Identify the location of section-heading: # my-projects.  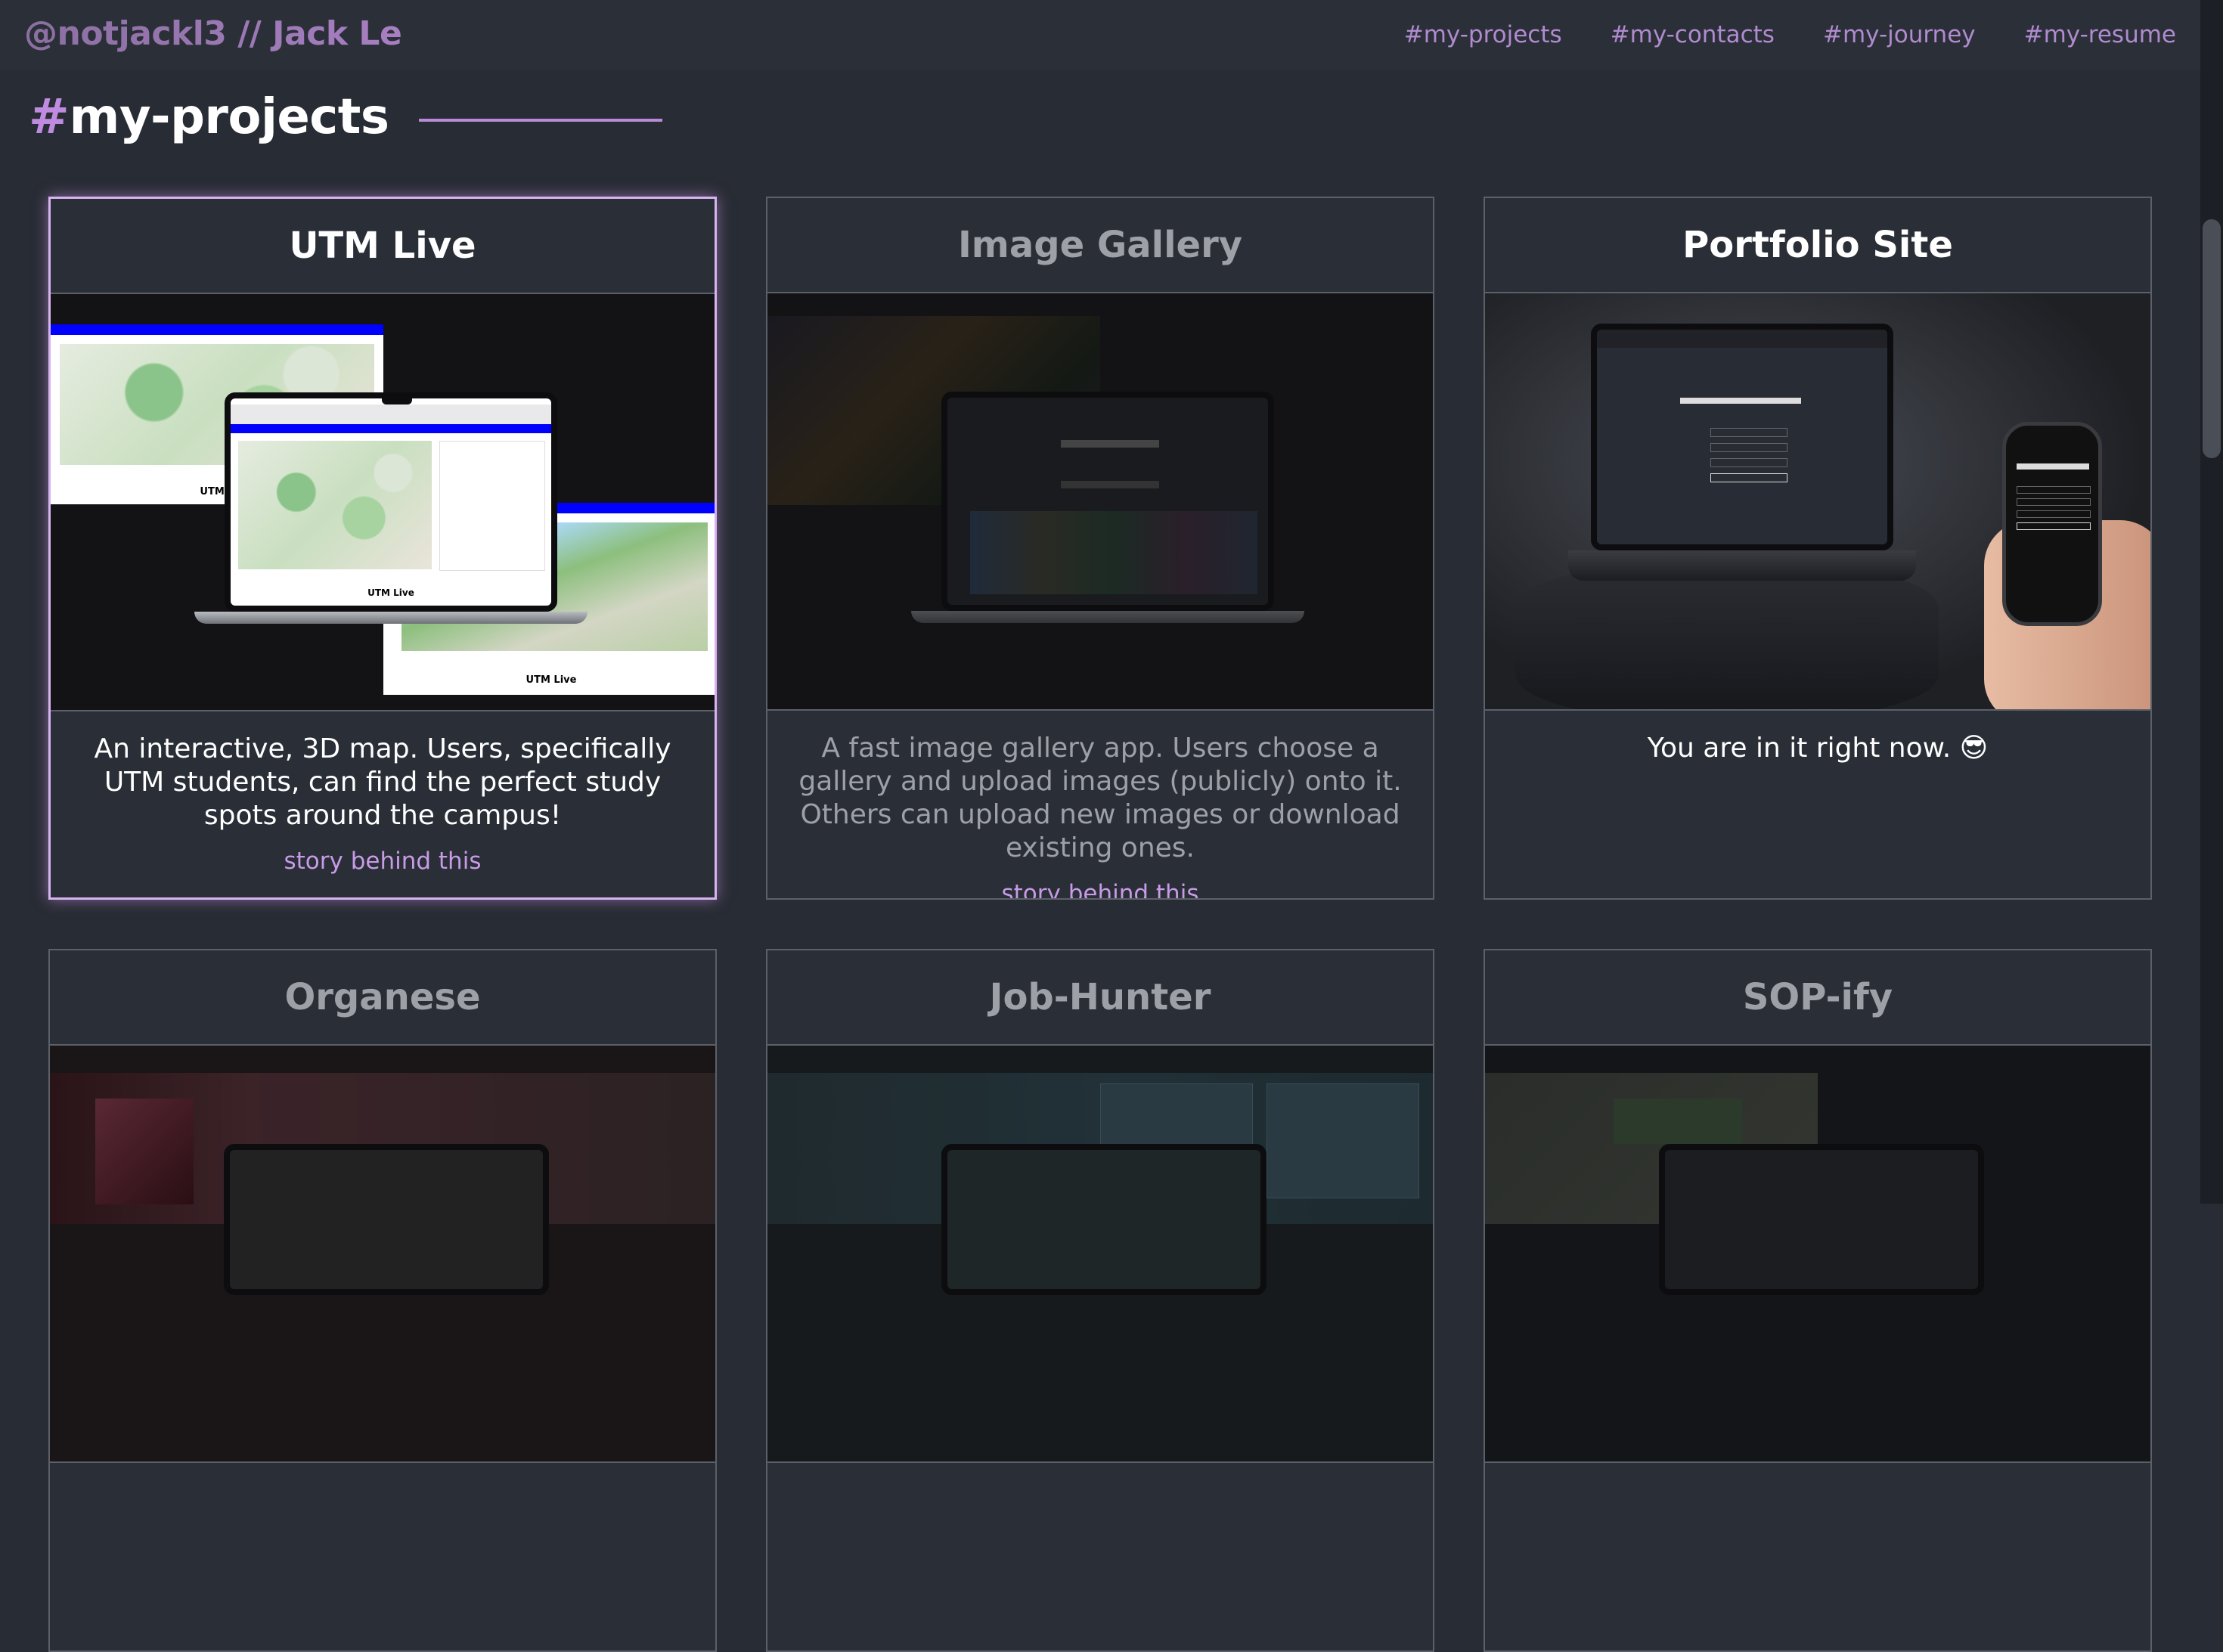
(346, 117).